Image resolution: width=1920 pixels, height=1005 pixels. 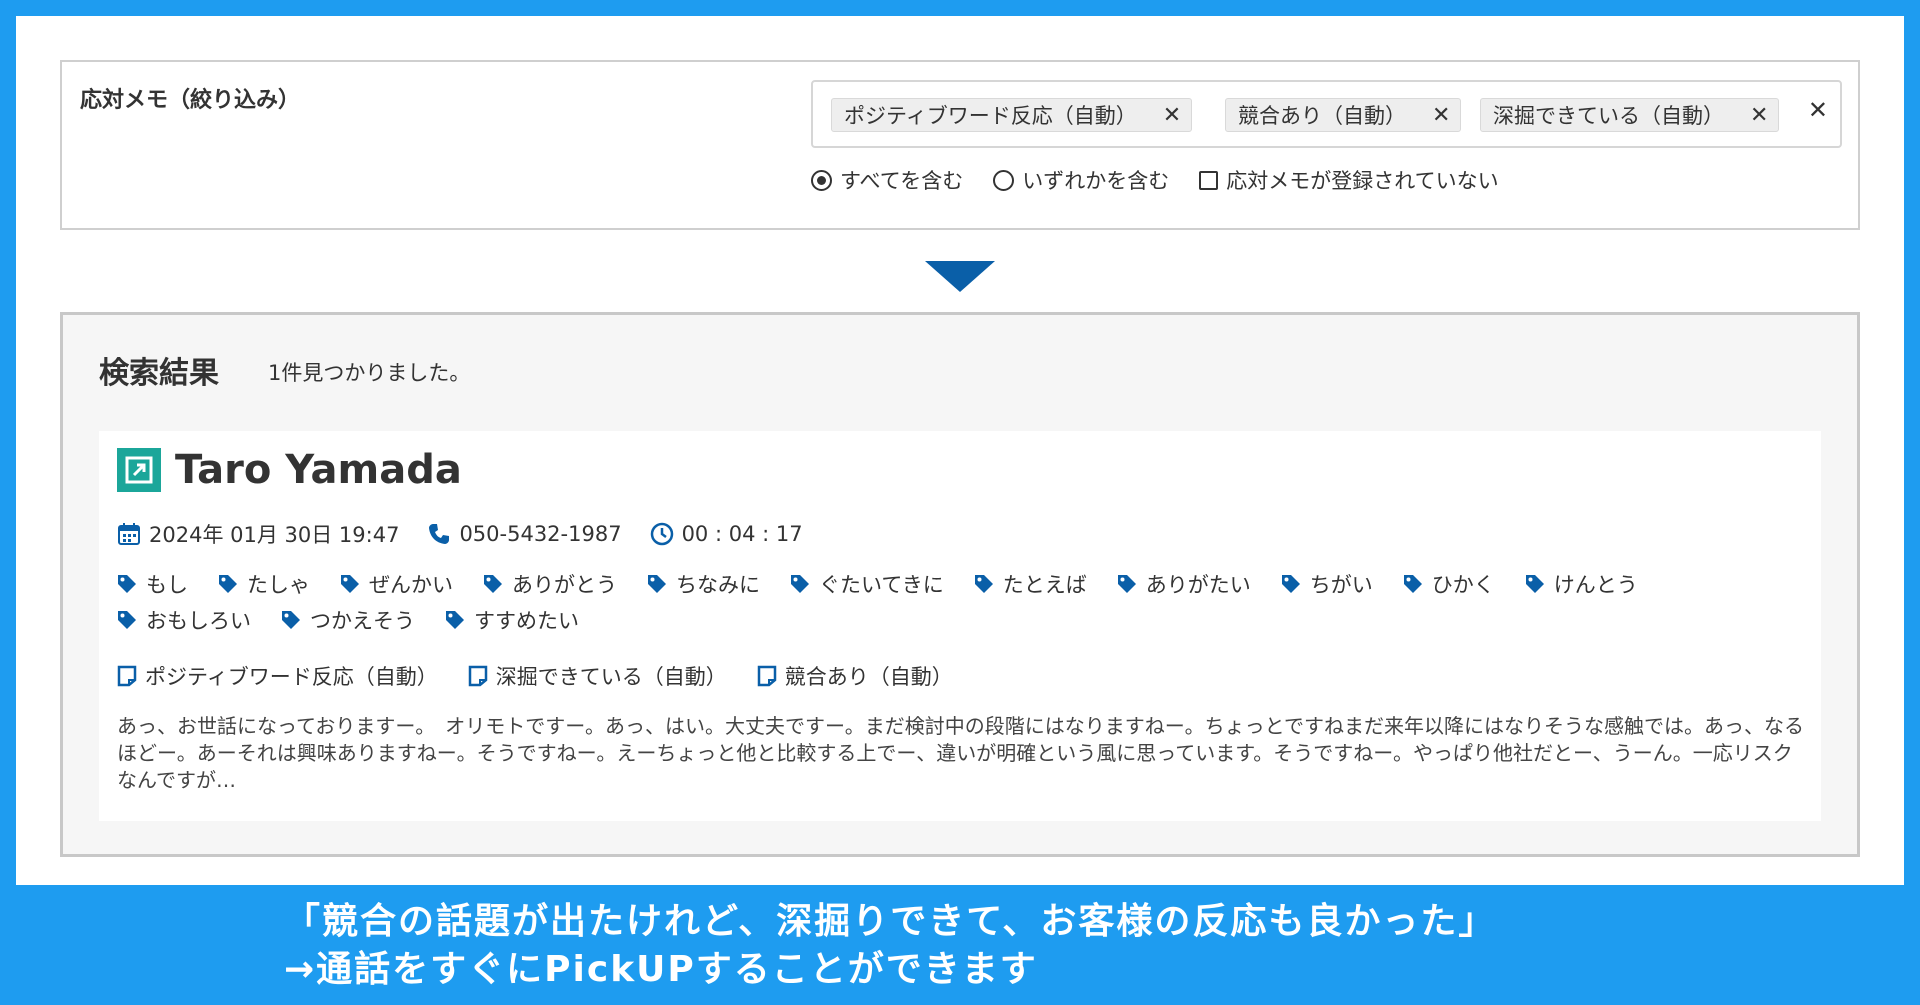 I want to click on caption-line-1: 「競合の話題が出たけれど、深掘りできて、お客様の反応も良かった」, so click(x=890, y=921).